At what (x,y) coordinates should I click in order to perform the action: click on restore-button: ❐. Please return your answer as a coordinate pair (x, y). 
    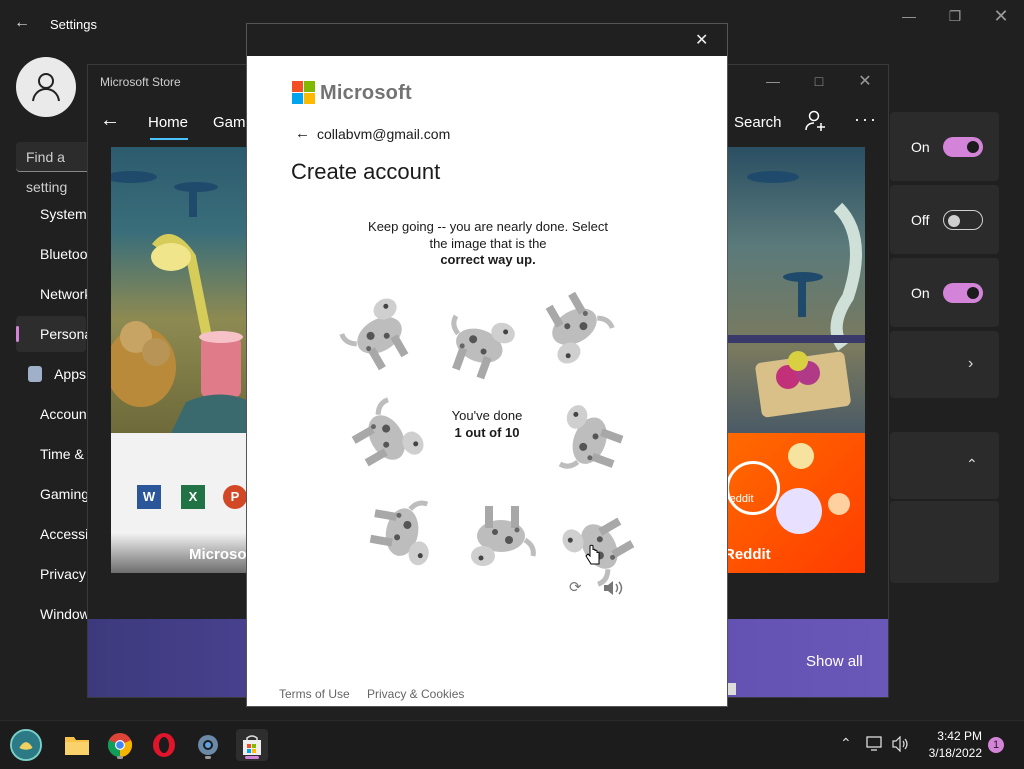
    Looking at the image, I should click on (955, 16).